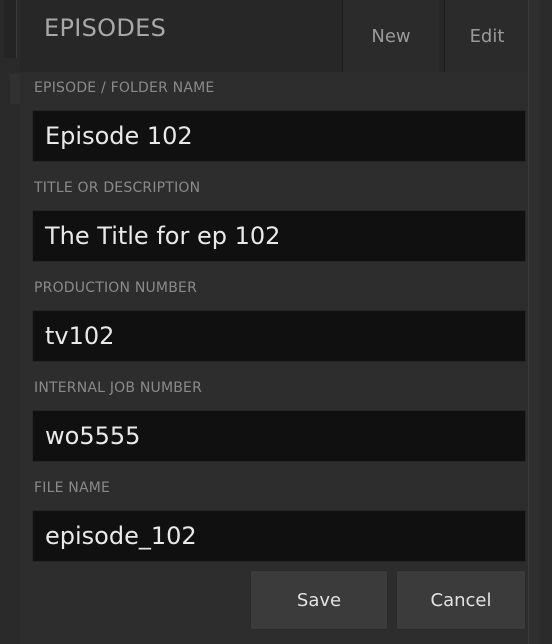 This screenshot has width=552, height=644. What do you see at coordinates (274, 36) in the screenshot?
I see `panel-header: EPISODES New Edit` at bounding box center [274, 36].